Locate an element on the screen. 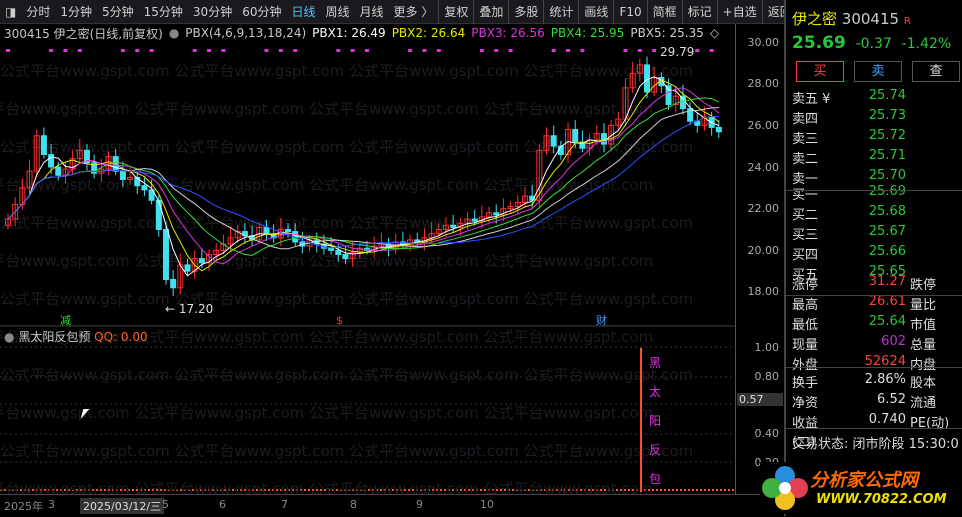  signal-char: 反 is located at coordinates (655, 450).